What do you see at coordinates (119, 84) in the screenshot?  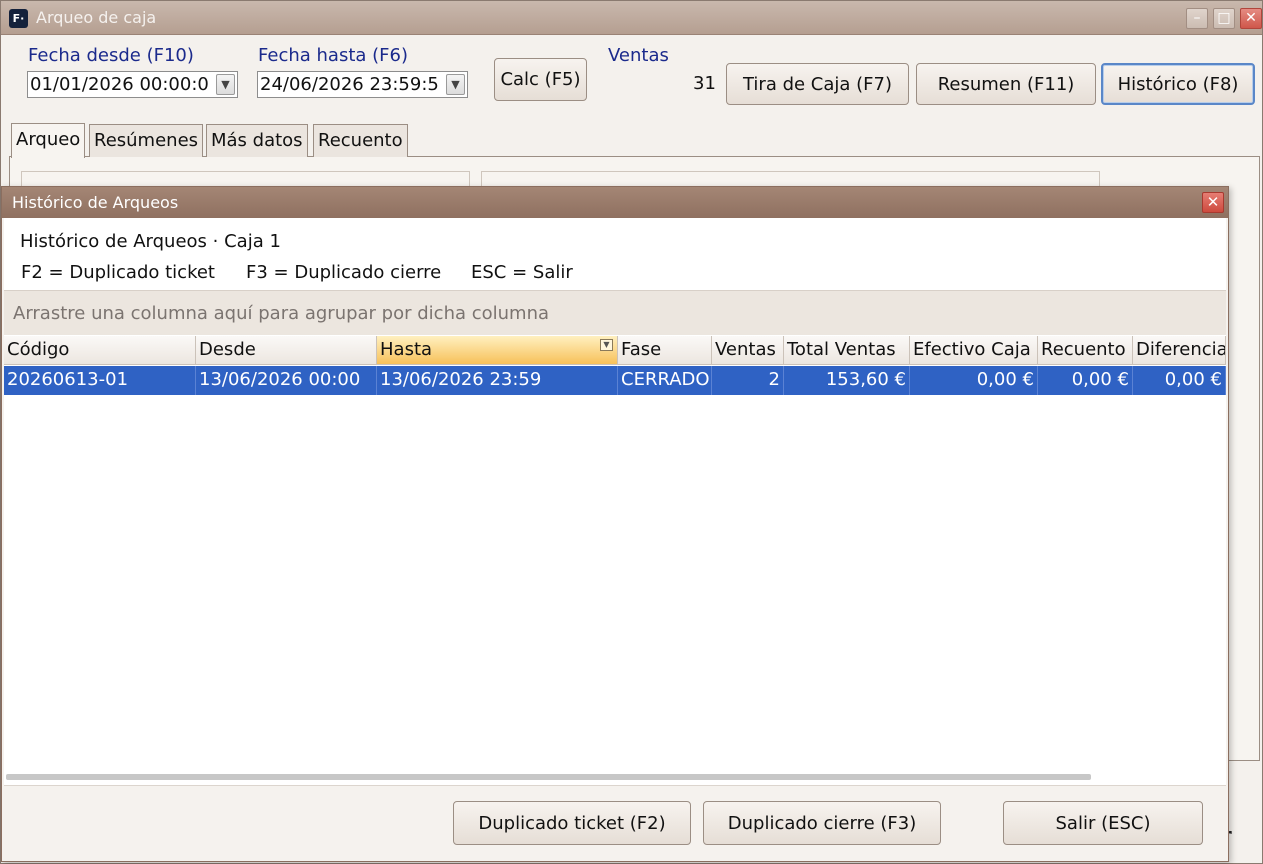 I see `fecha-desde-value: 01/01/2026 00:00:0` at bounding box center [119, 84].